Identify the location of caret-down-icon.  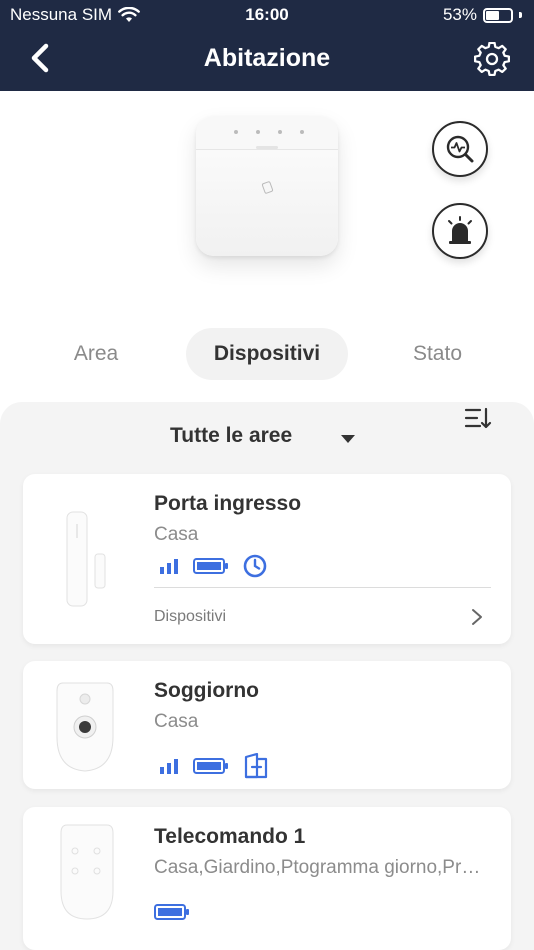
(348, 439).